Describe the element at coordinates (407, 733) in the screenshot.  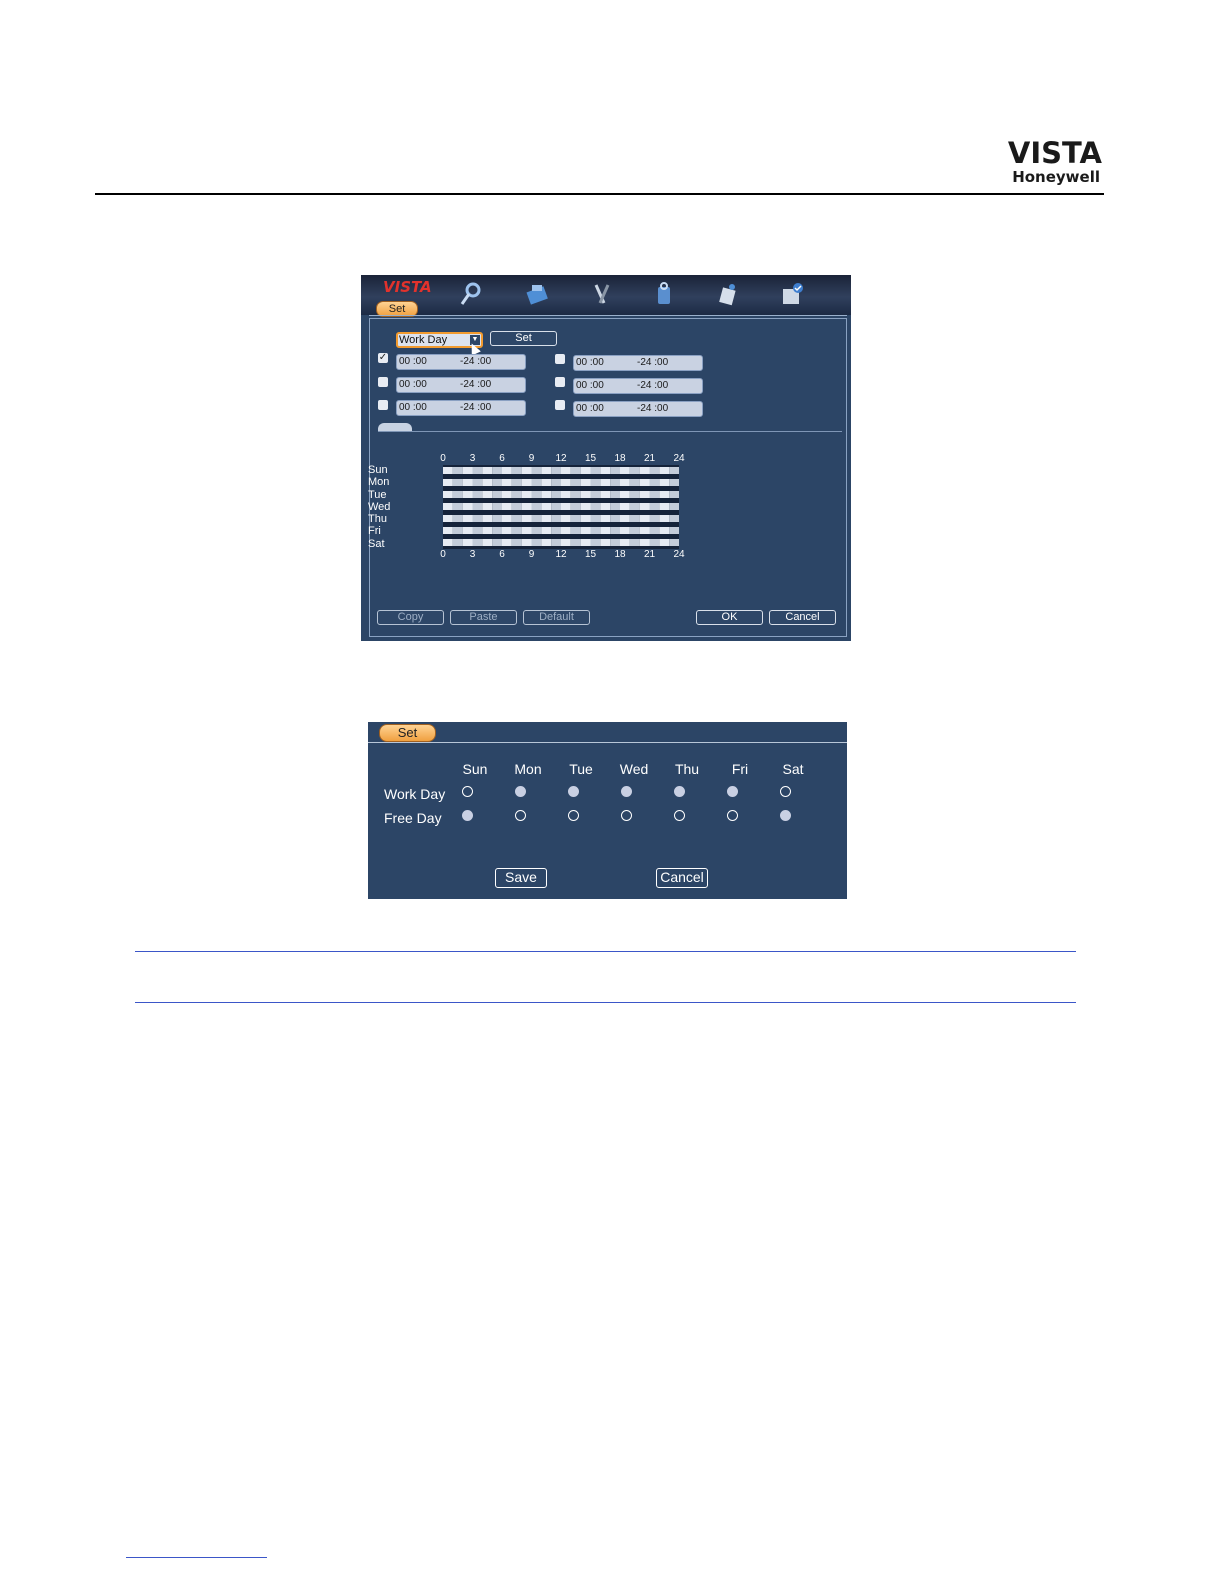
I see `tab-set: Set` at that location.